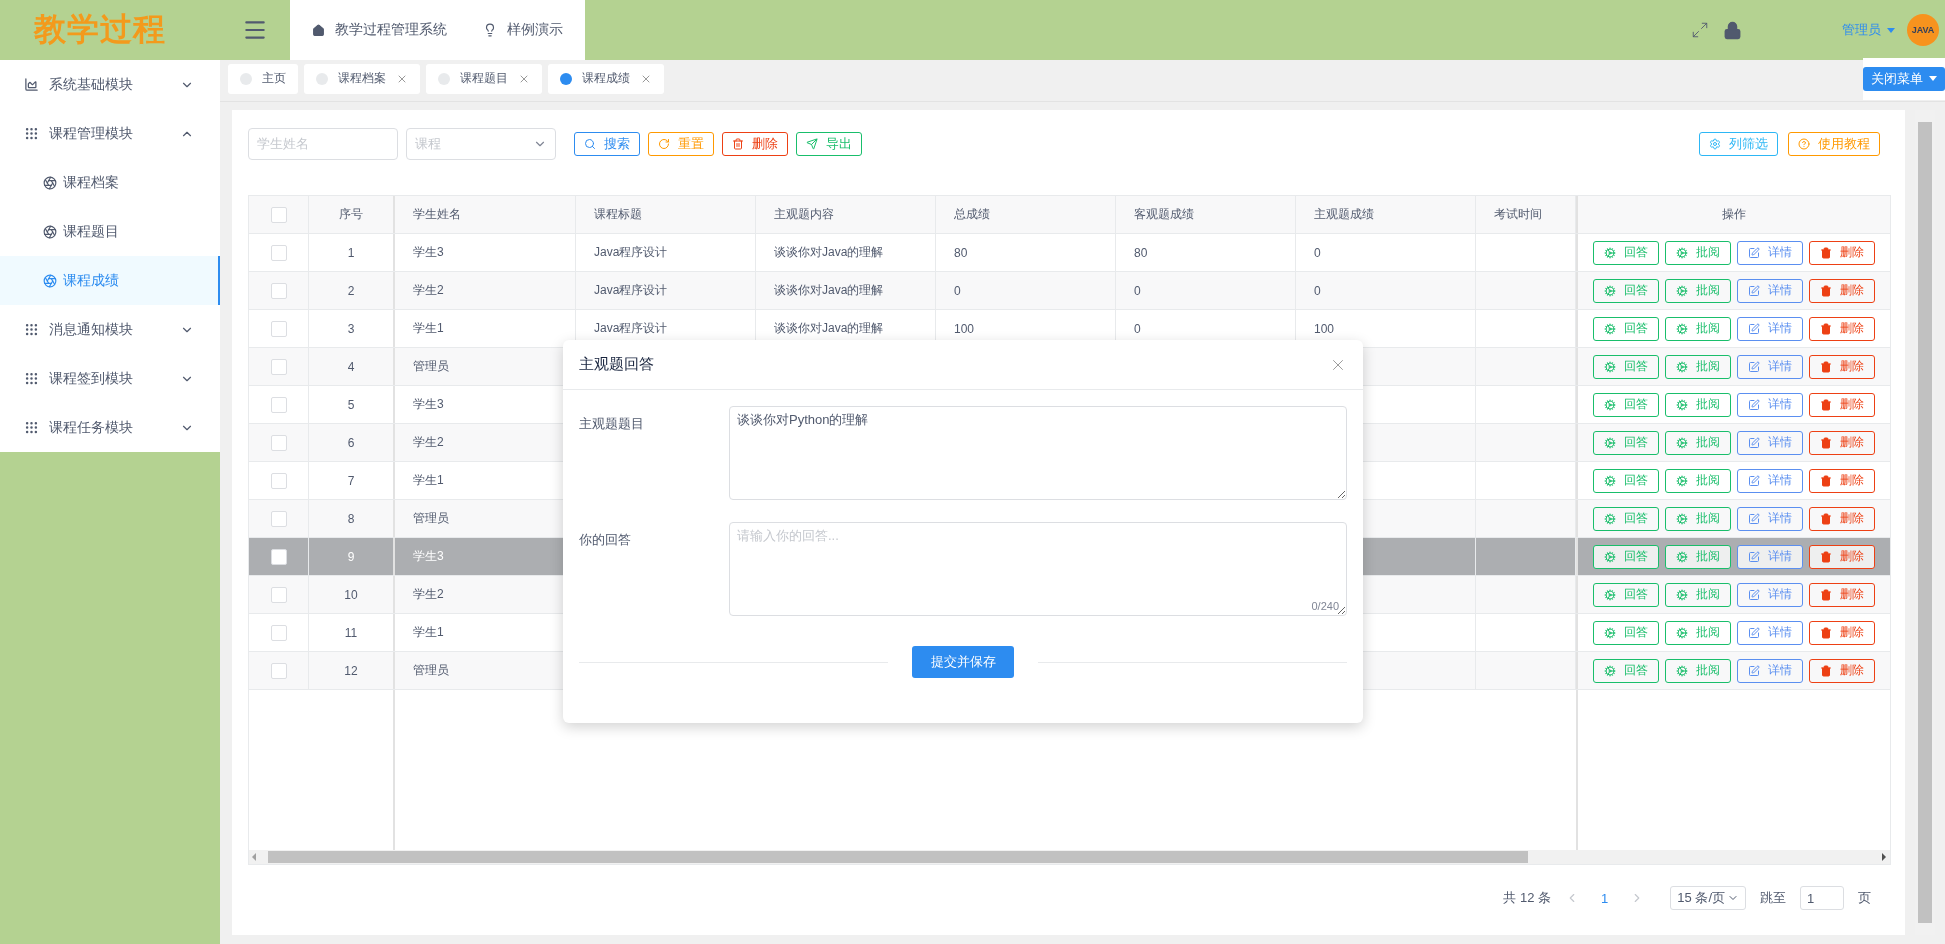 The width and height of the screenshot is (1945, 944). Describe the element at coordinates (606, 78) in the screenshot. I see `tab-label: 课程成绩` at that location.